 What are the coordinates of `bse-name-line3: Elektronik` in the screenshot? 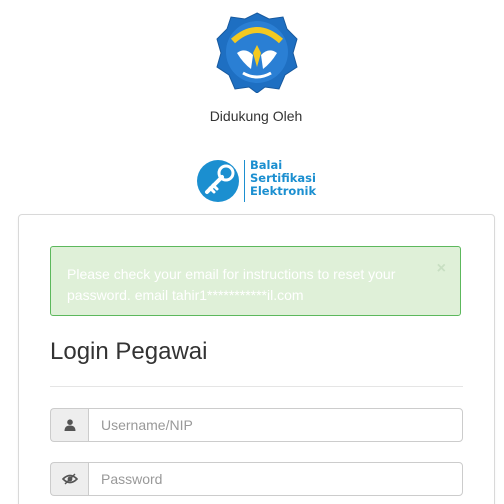 It's located at (283, 191).